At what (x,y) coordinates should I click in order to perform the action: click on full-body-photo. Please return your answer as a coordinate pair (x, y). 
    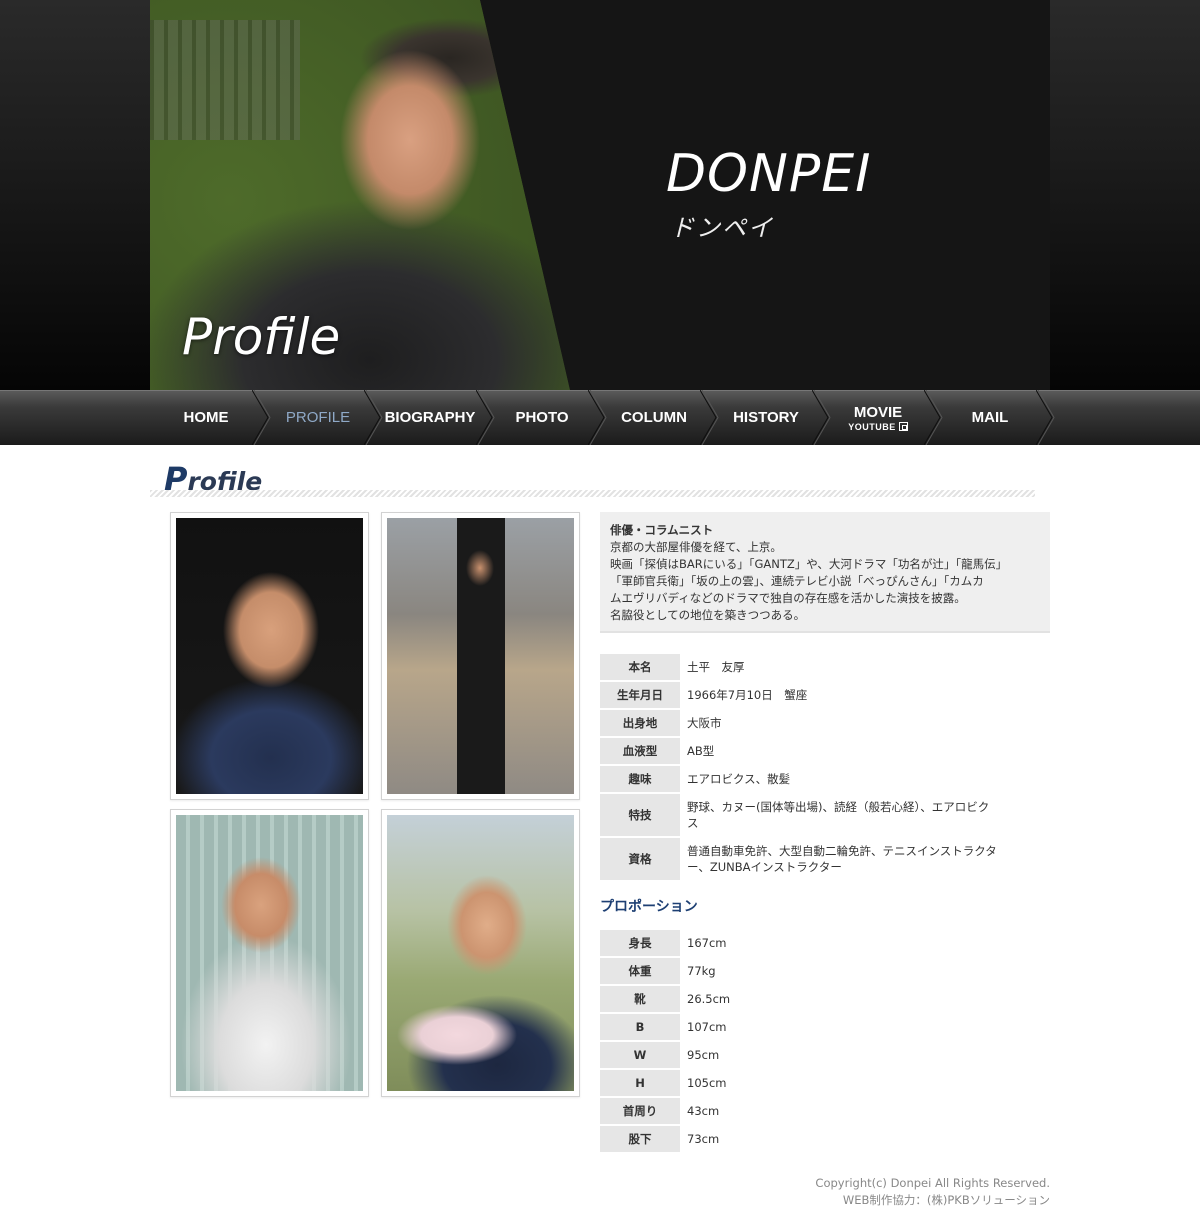
    Looking at the image, I should click on (480, 656).